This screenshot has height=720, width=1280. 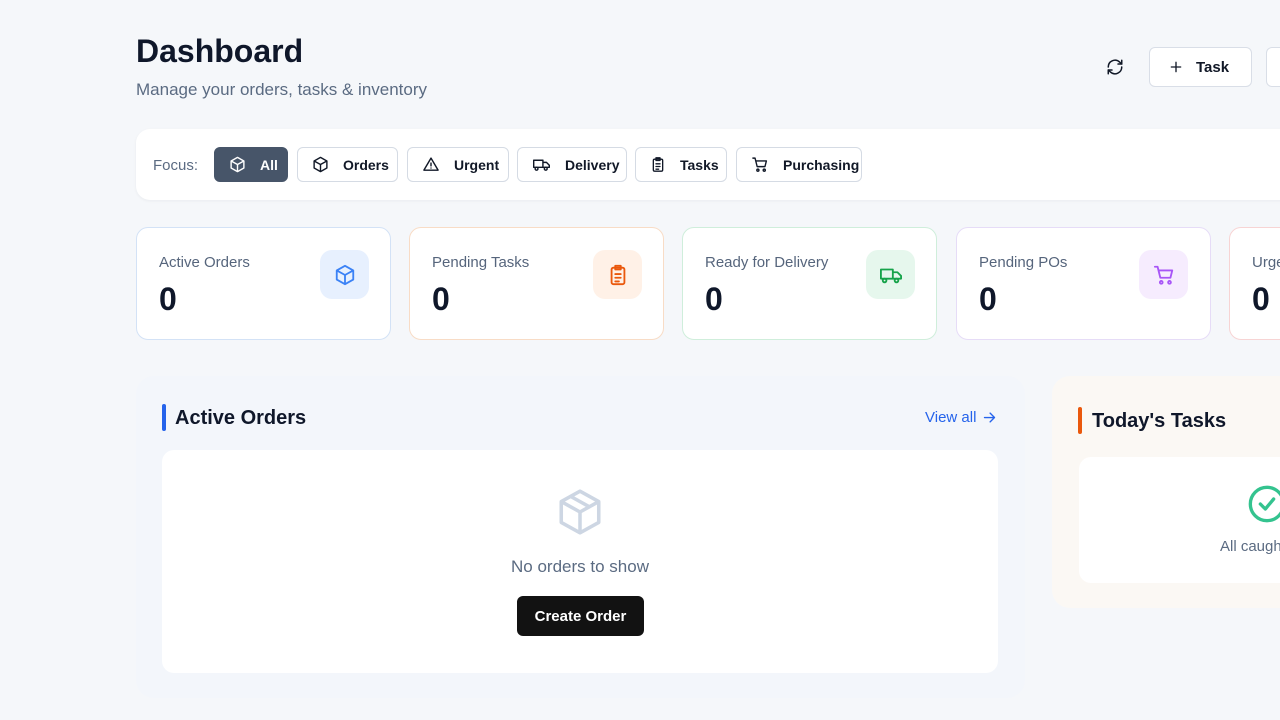 What do you see at coordinates (1176, 67) in the screenshot?
I see `plus-icon` at bounding box center [1176, 67].